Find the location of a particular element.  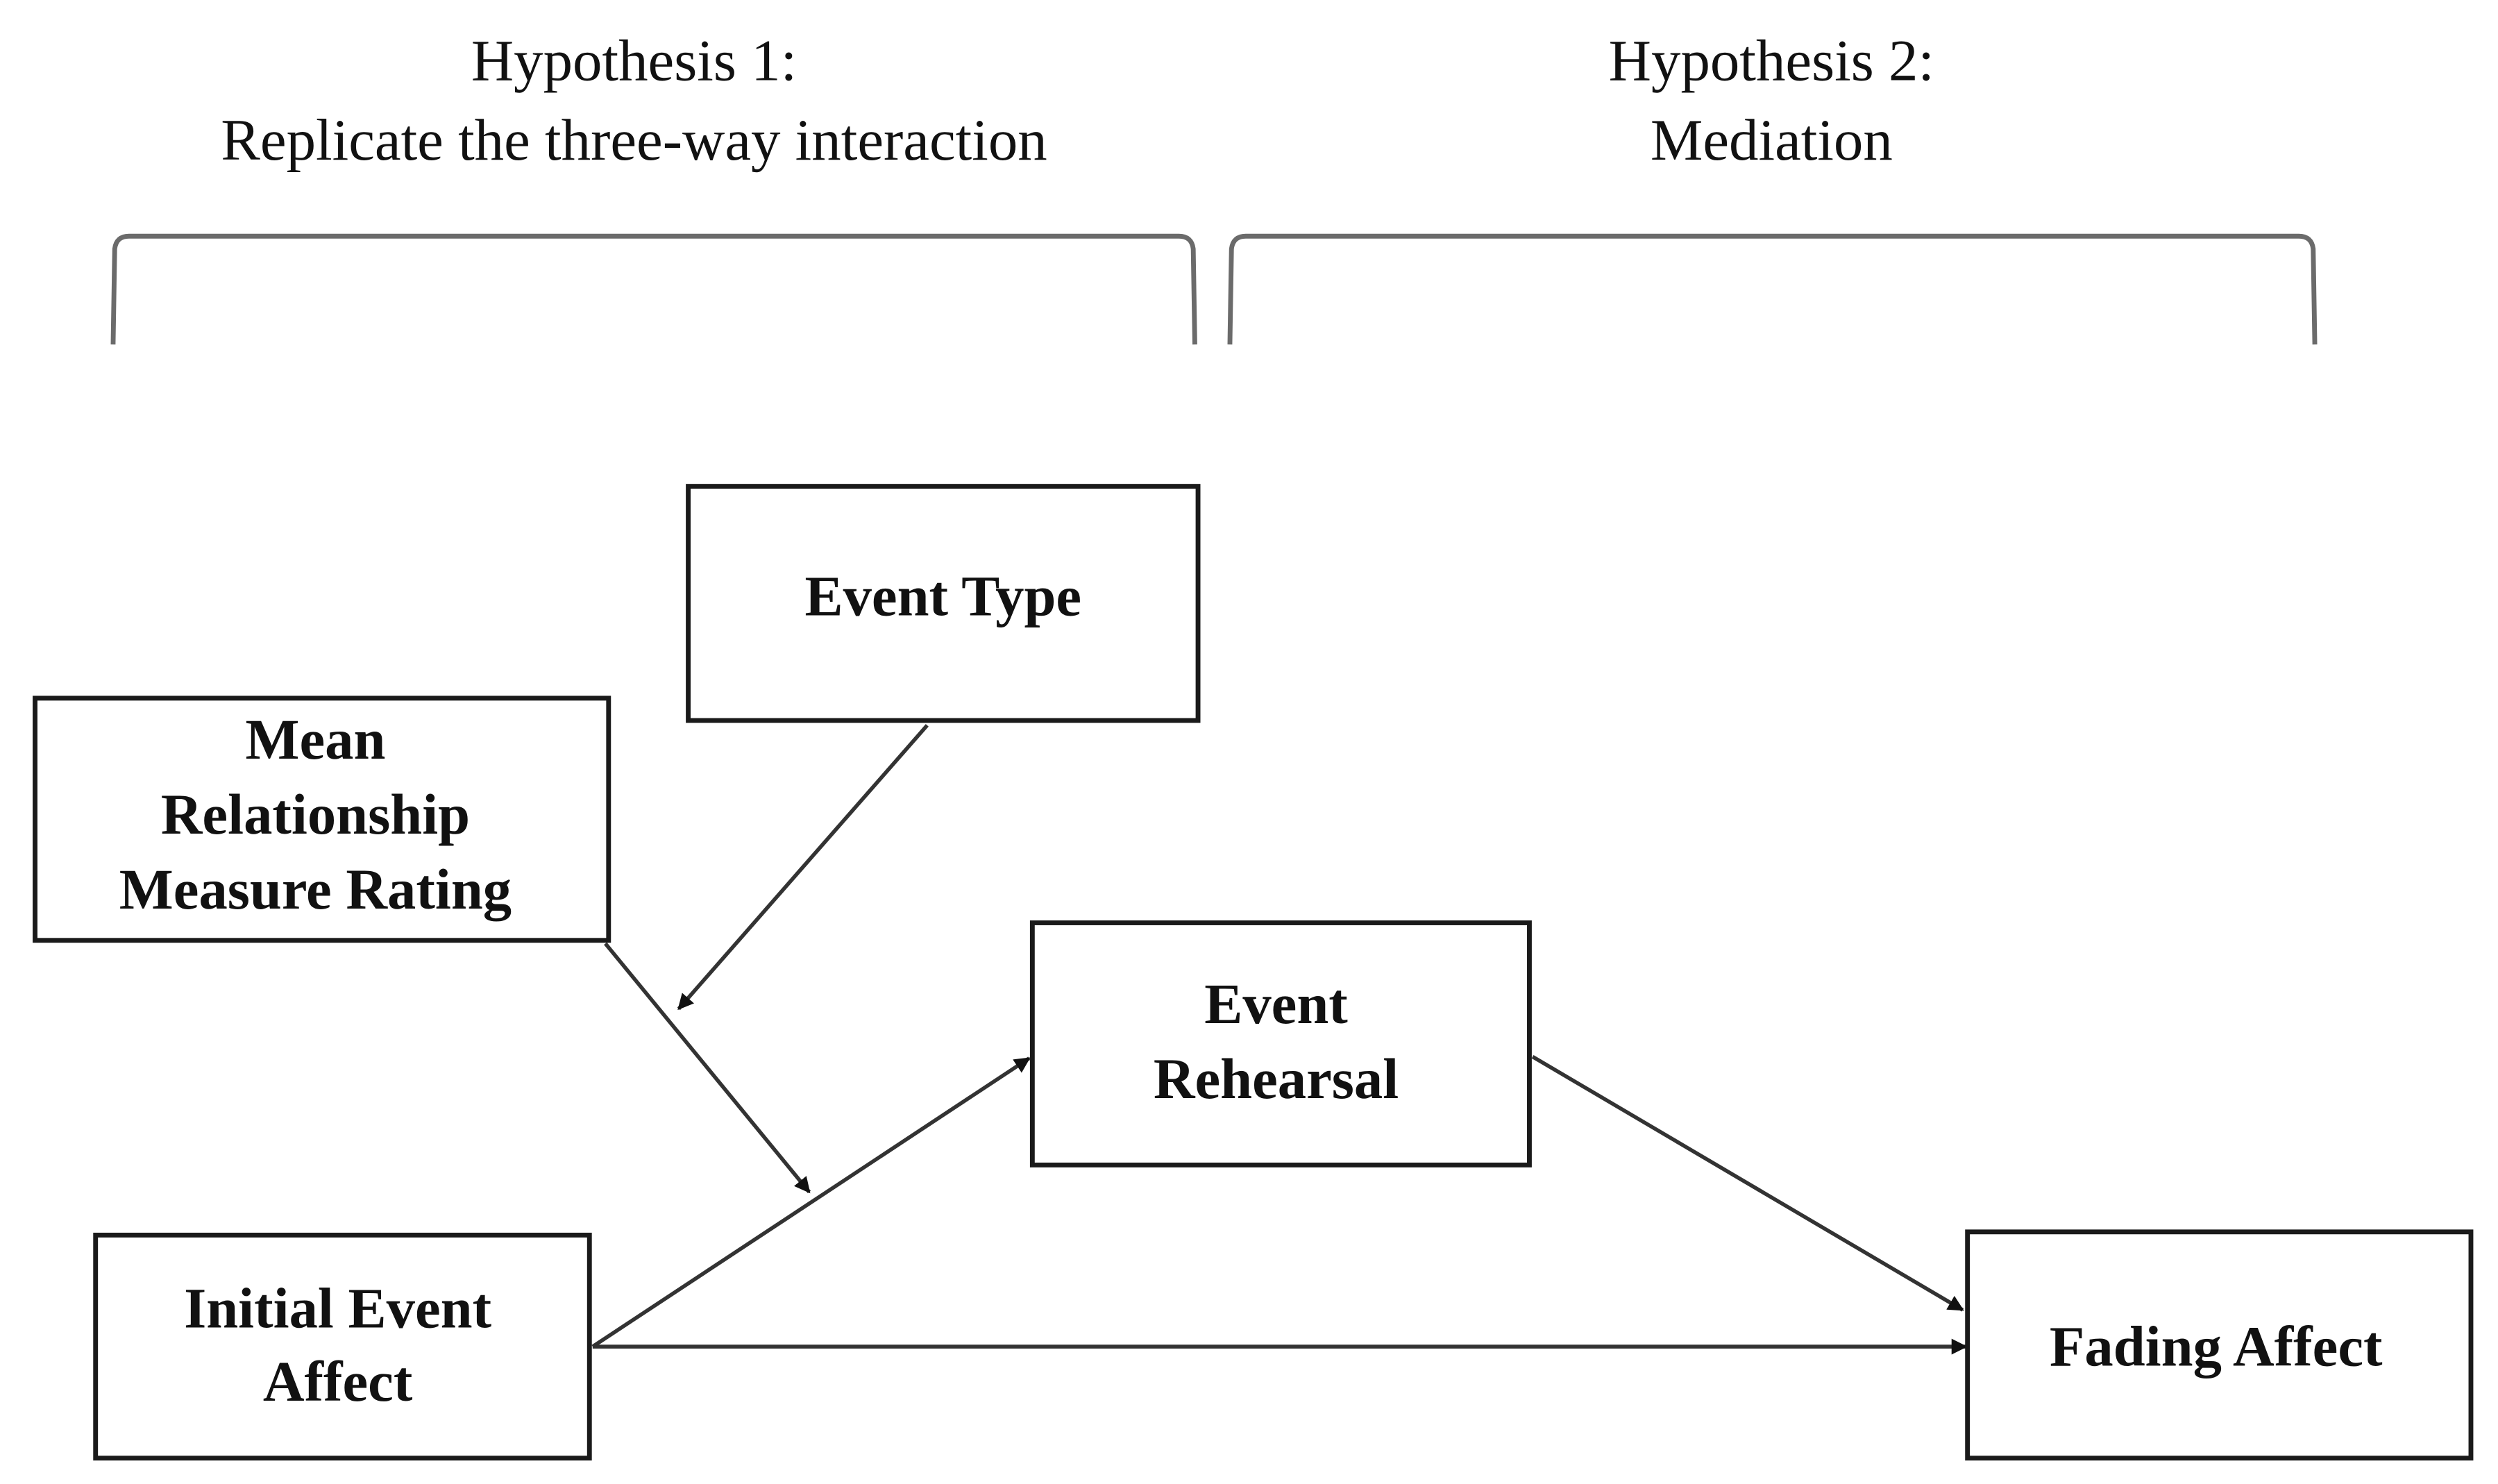

node-fading-affect: Fading Affect is located at coordinates (2219, 1345).